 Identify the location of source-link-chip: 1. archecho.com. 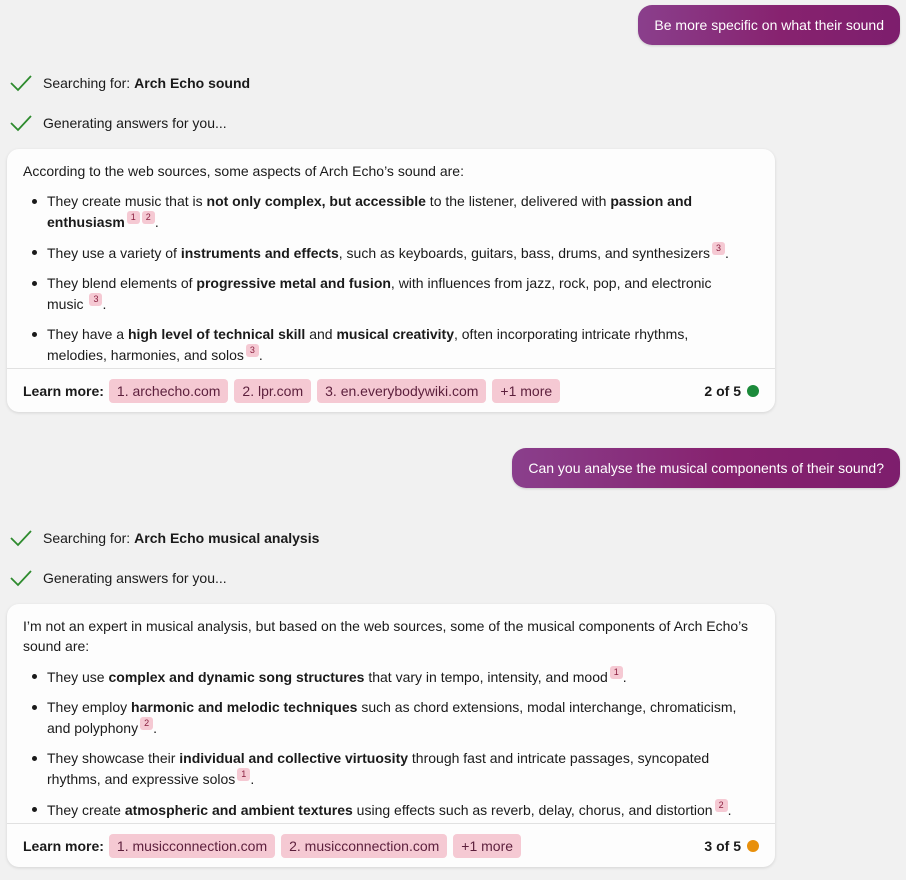
(168, 390).